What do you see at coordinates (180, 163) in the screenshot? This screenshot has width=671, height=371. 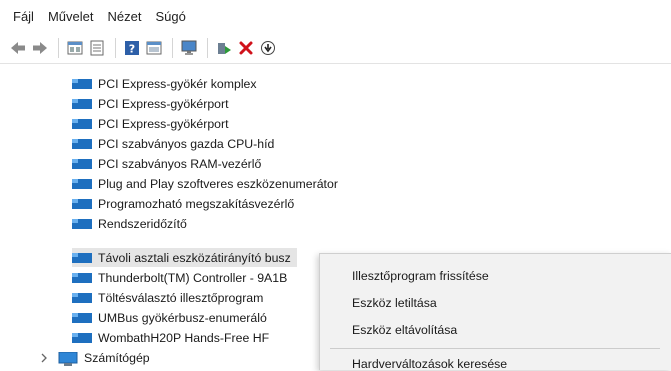 I see `tree-item-label: PCI szabványos RAM-vezérlő` at bounding box center [180, 163].